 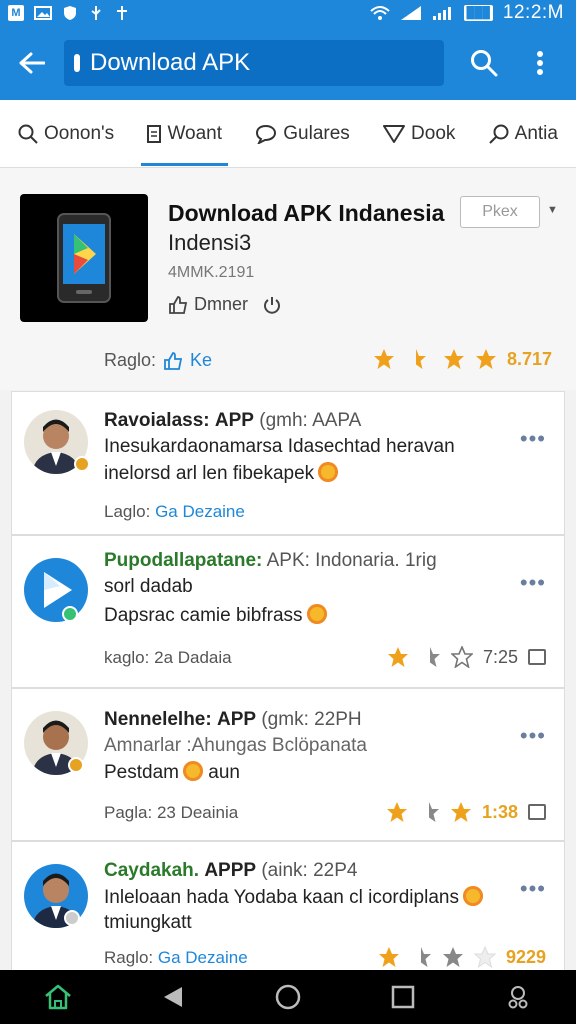 I want to click on post-meta: Laglo: Ga Dezaine, so click(x=174, y=511).